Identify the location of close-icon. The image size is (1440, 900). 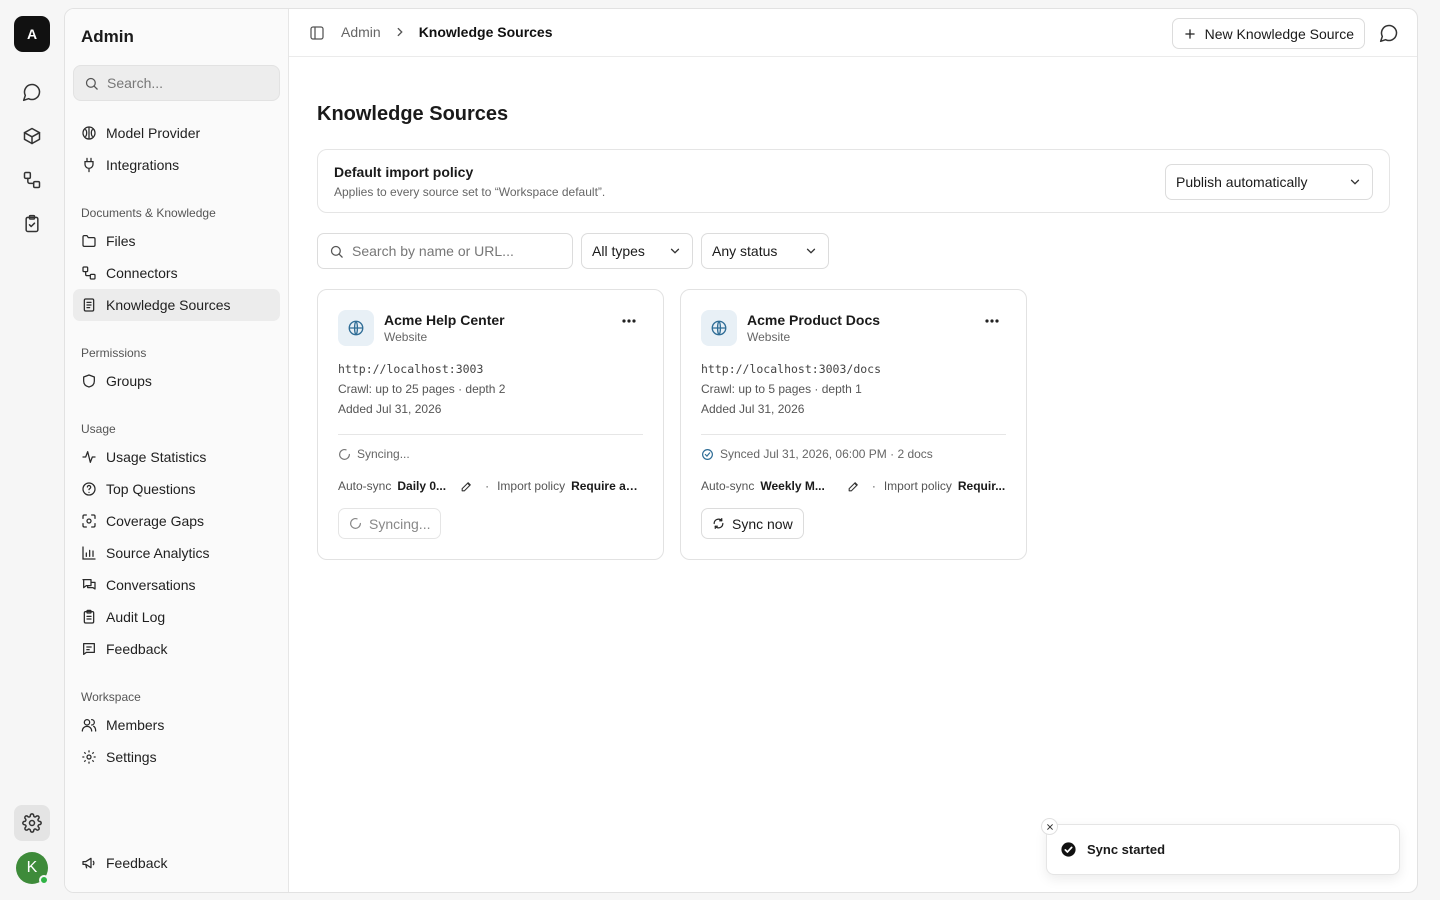
(1050, 827).